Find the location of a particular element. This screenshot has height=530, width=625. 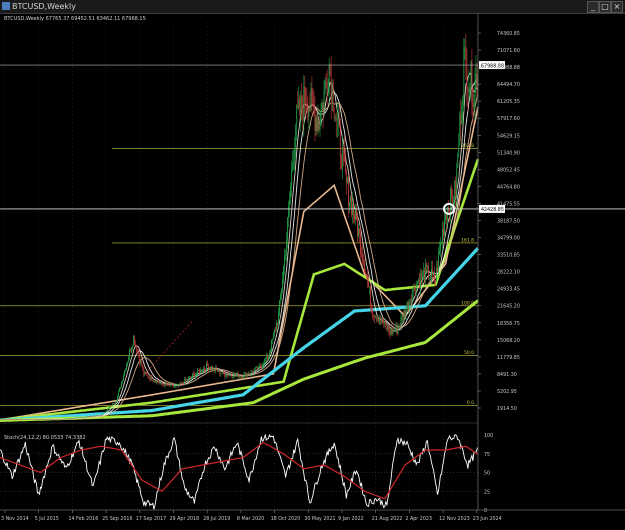

time-tick-label: 5 Jul 2015 is located at coordinates (47, 519).